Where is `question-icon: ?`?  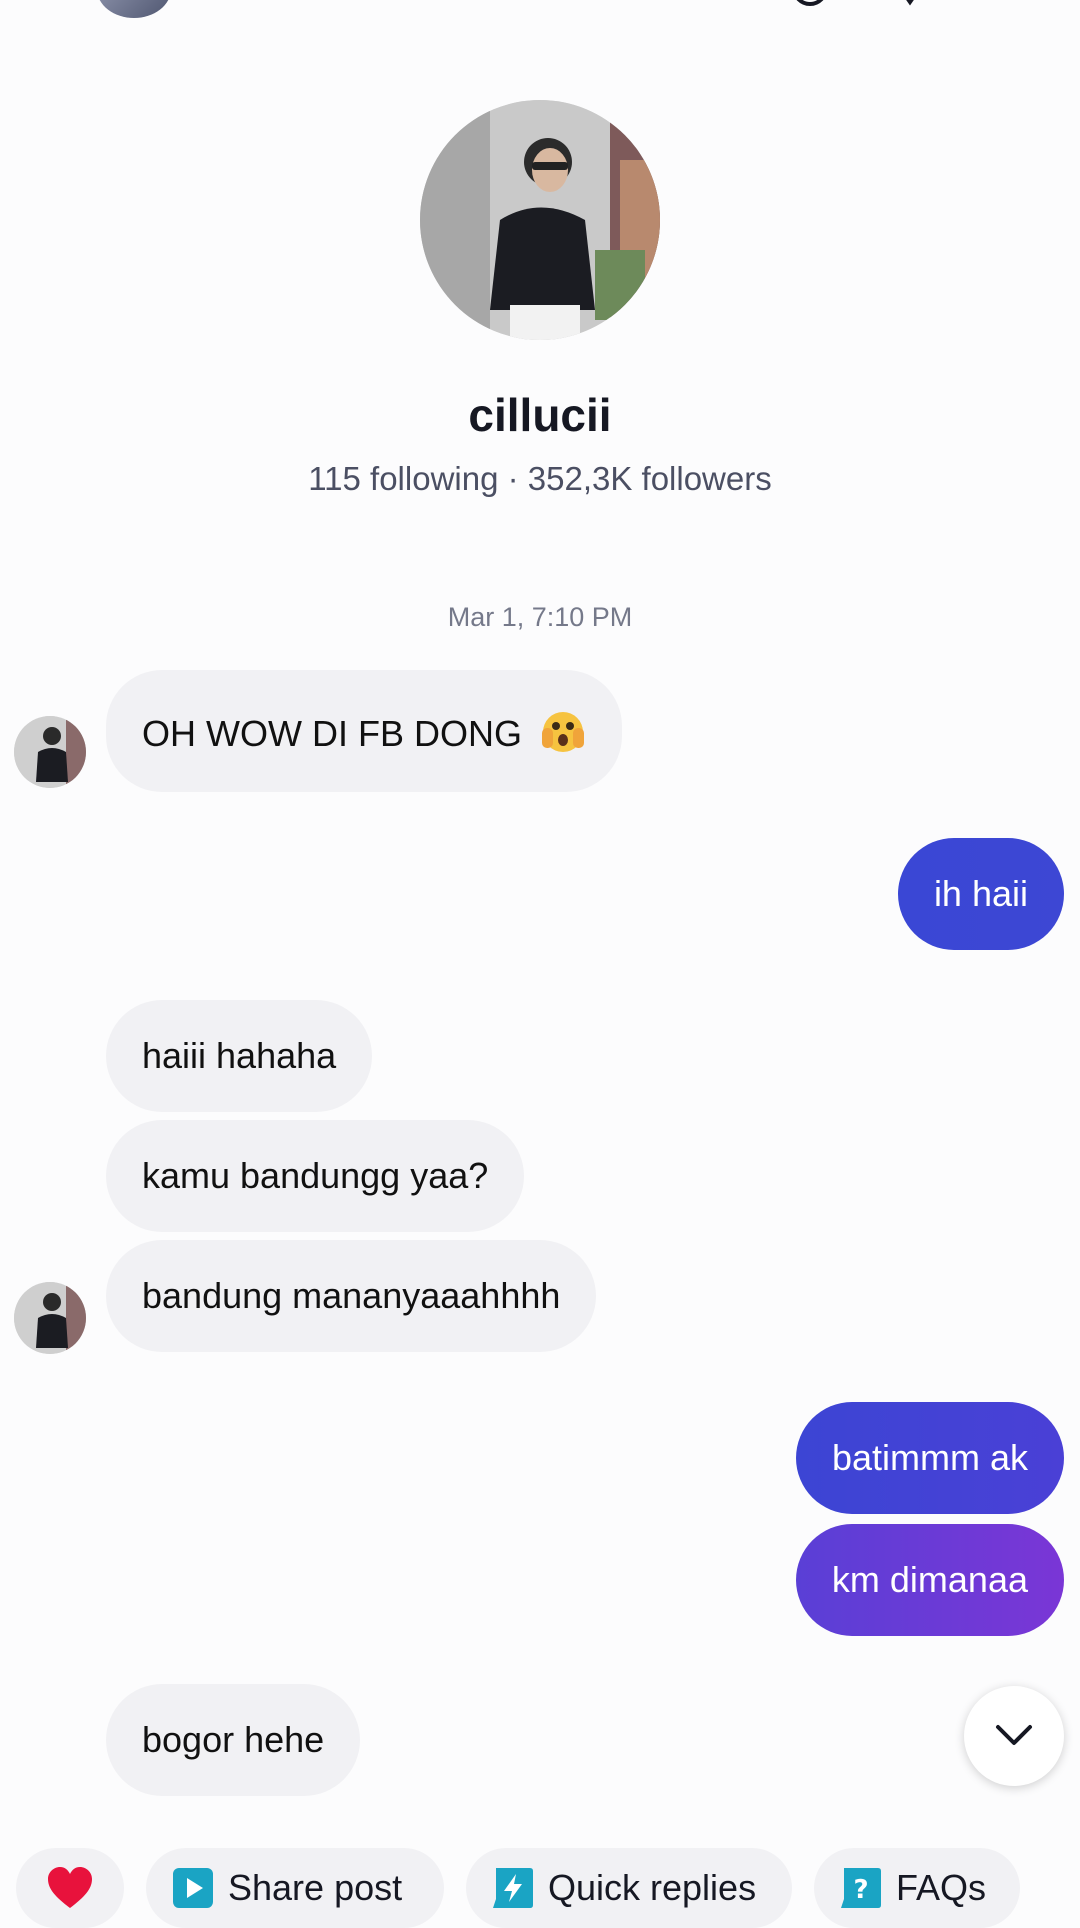 question-icon: ? is located at coordinates (861, 1888).